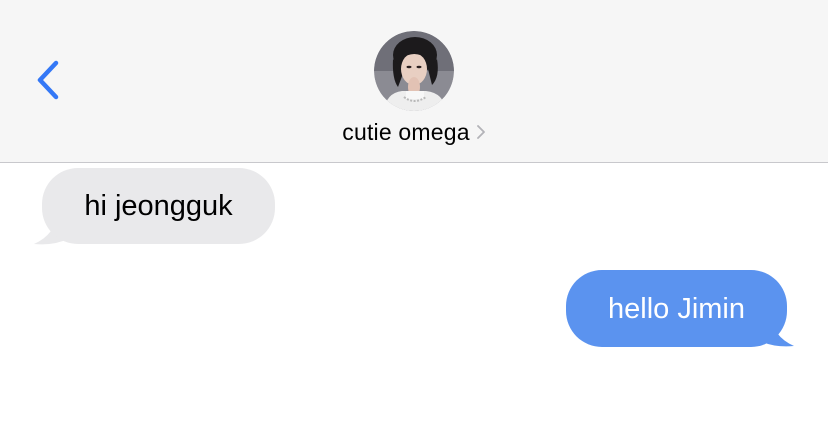 The image size is (828, 441). I want to click on contact-details-link: cutie omega, so click(414, 132).